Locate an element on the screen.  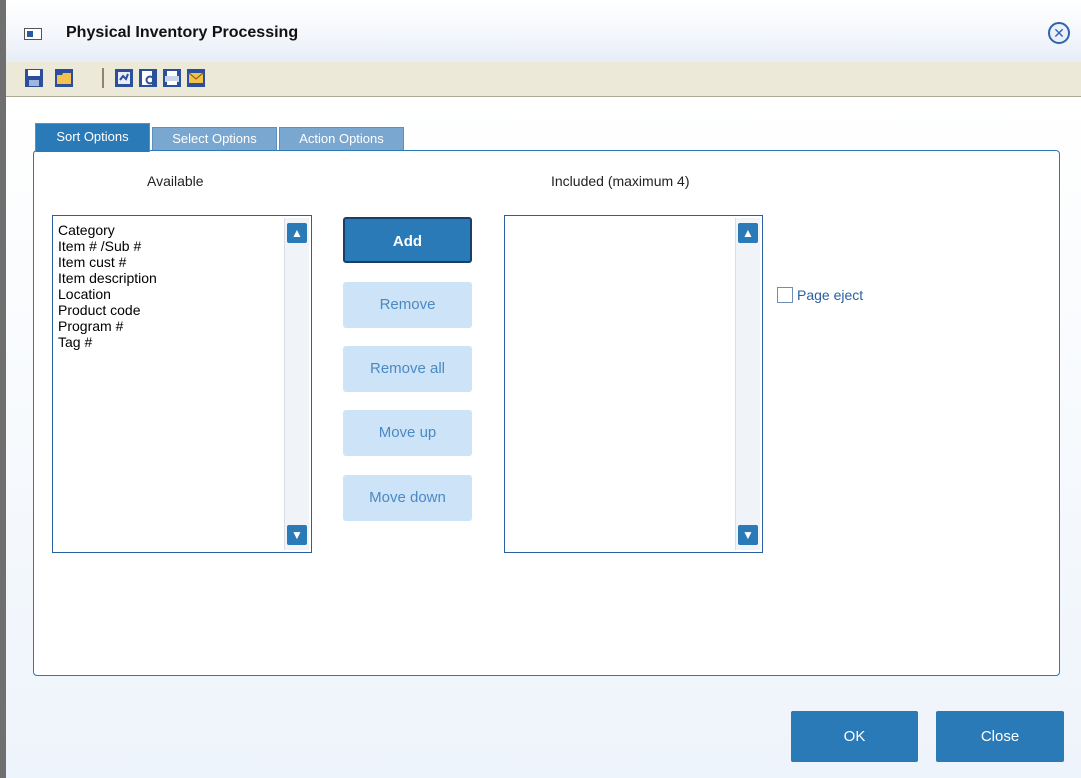
print-icon is located at coordinates (172, 78).